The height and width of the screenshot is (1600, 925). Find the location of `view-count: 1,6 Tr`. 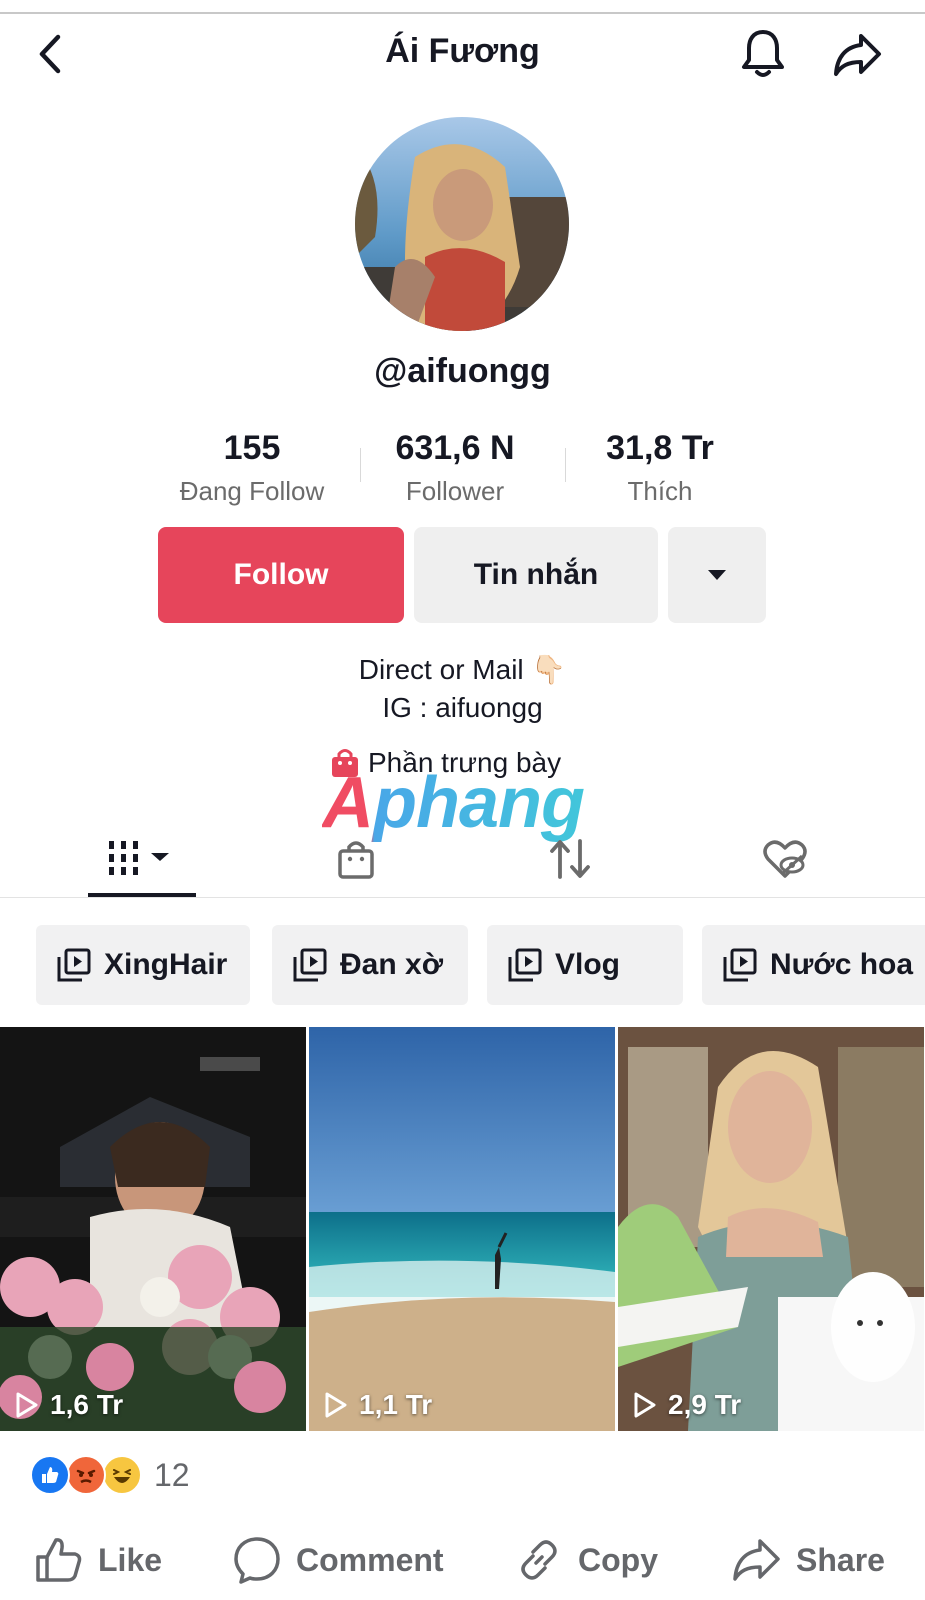

view-count: 1,6 Tr is located at coordinates (68, 1405).